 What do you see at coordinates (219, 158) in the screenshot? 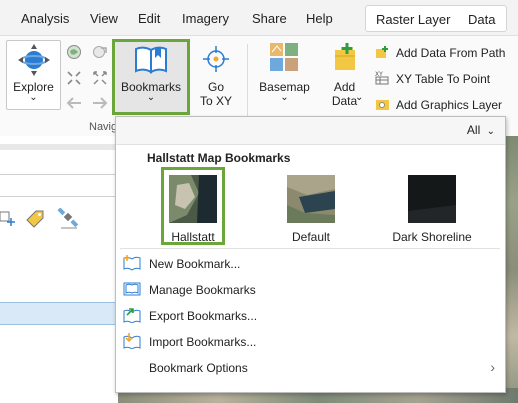
I see `bookmarks-panel-title: Hallstatt Map Bookmarks` at bounding box center [219, 158].